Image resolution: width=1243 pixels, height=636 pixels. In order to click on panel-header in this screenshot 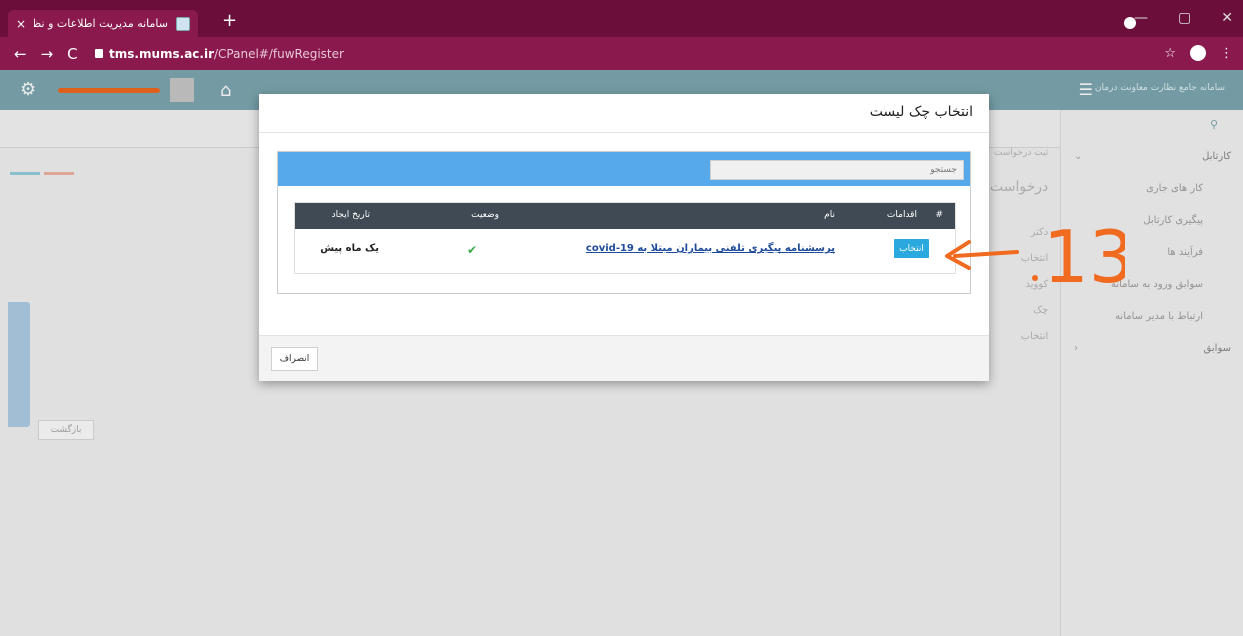, I will do `click(624, 169)`.